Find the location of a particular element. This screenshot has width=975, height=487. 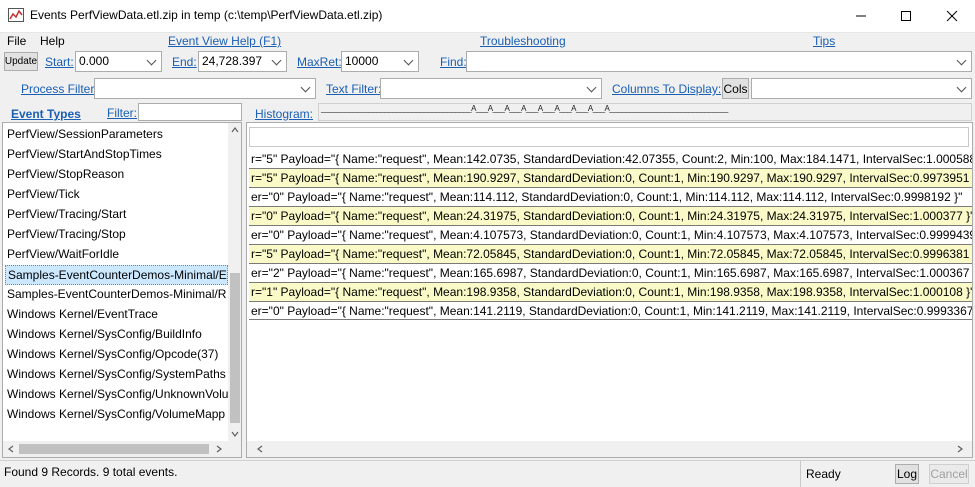

list-item: PerfView/StopReason is located at coordinates (65, 174).